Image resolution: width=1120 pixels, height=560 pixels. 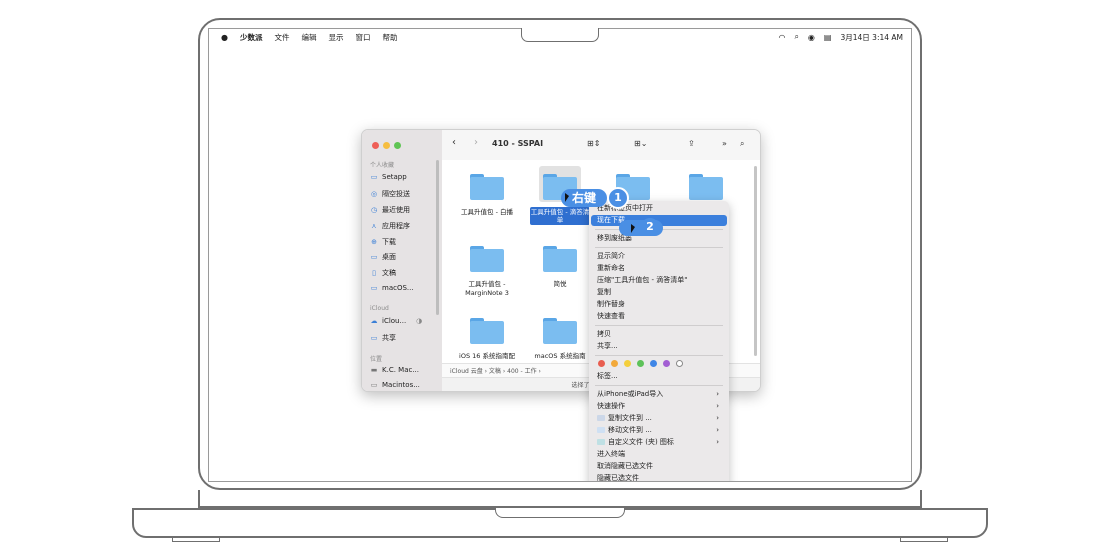 I want to click on sidebar-item-downloads: ⊕ 下载, so click(x=383, y=242).